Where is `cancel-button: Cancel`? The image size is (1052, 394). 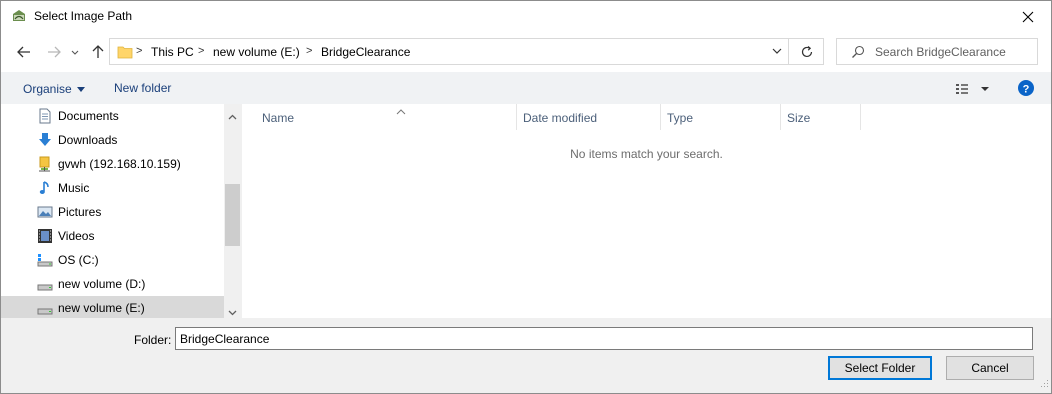 cancel-button: Cancel is located at coordinates (990, 368).